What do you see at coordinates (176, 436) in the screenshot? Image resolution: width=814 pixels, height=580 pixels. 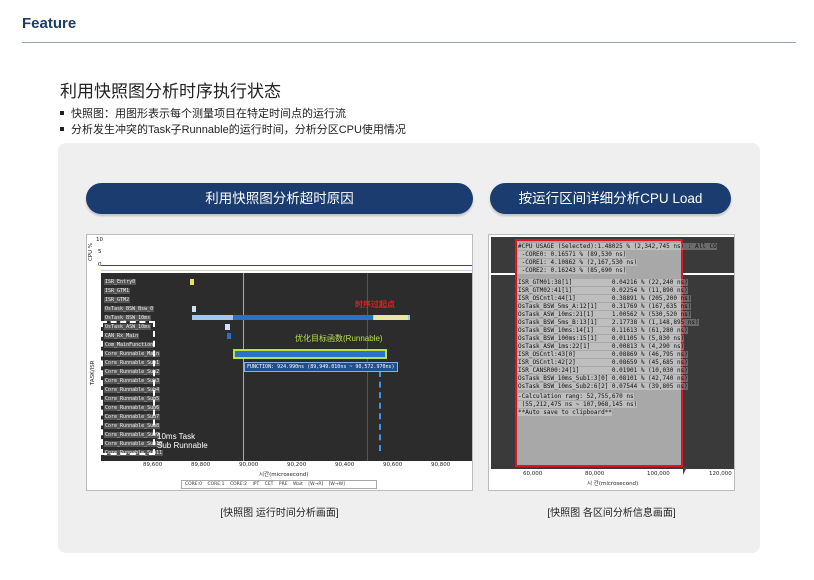 I see `task-annotation-1: 10ms Task` at bounding box center [176, 436].